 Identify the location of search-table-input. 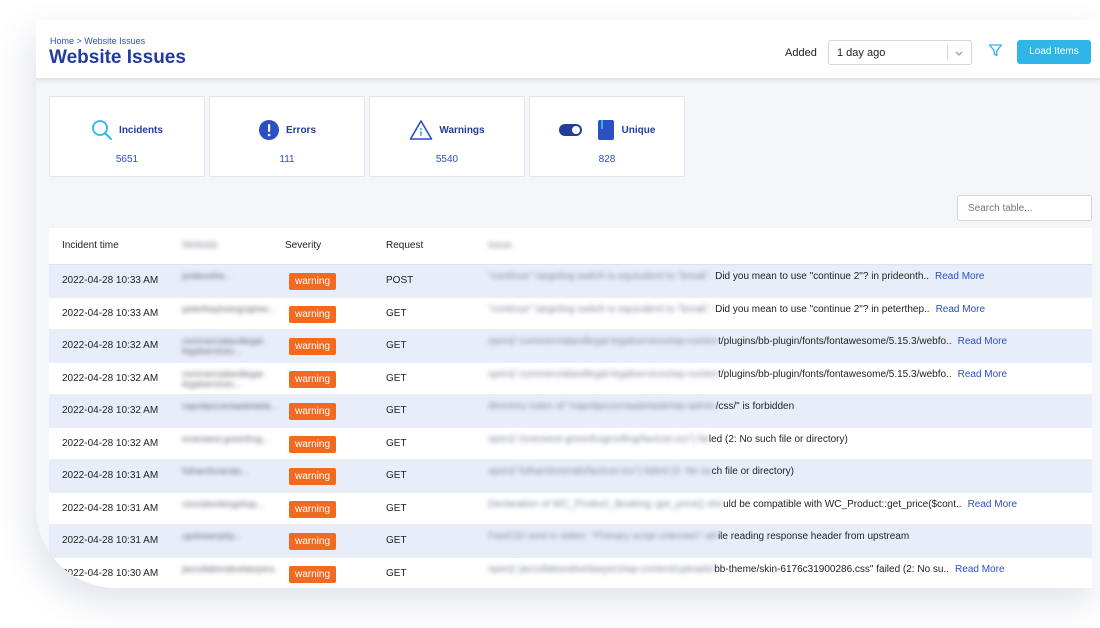
(1024, 208).